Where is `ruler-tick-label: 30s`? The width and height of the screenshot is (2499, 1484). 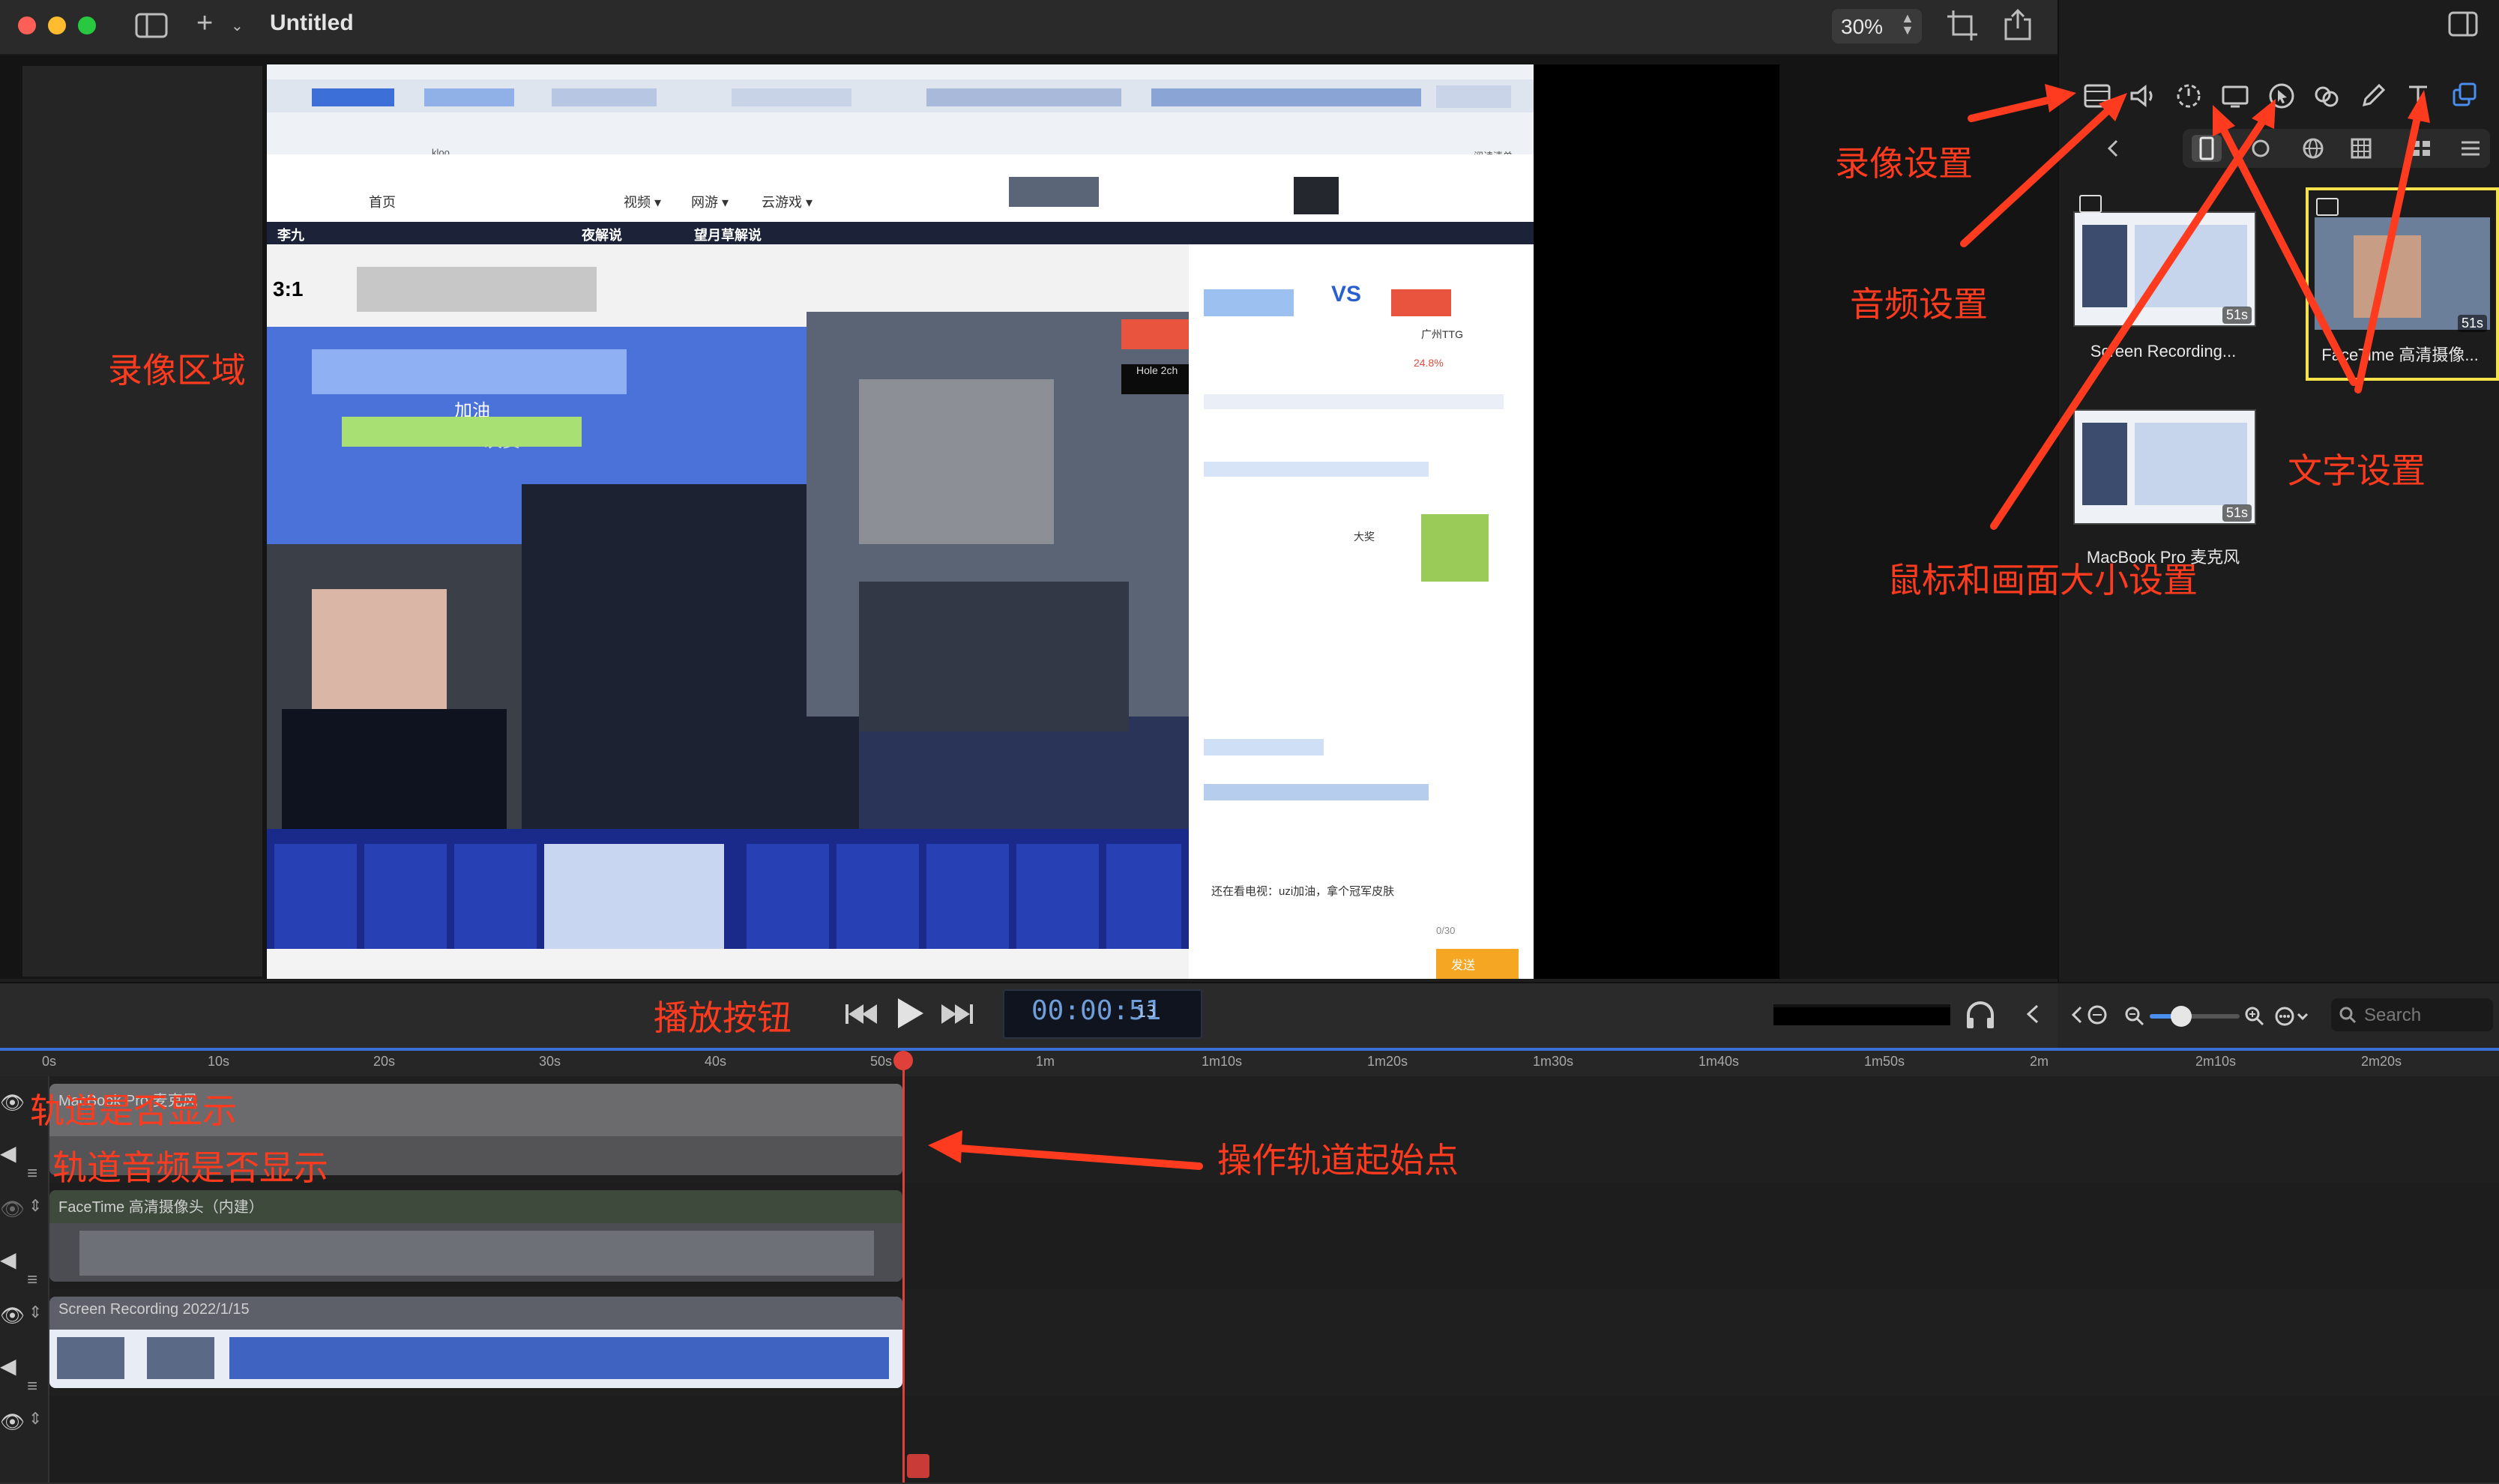 ruler-tick-label: 30s is located at coordinates (550, 1062).